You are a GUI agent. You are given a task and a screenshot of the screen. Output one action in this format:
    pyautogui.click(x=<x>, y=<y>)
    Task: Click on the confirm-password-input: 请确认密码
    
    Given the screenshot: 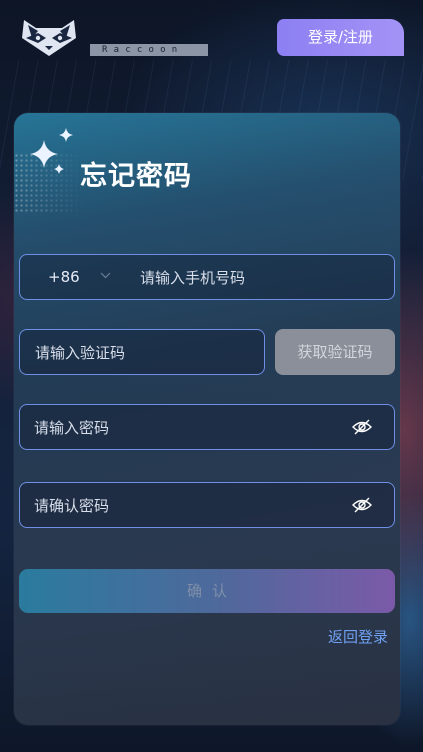 What is the action you would take?
    pyautogui.click(x=71, y=505)
    